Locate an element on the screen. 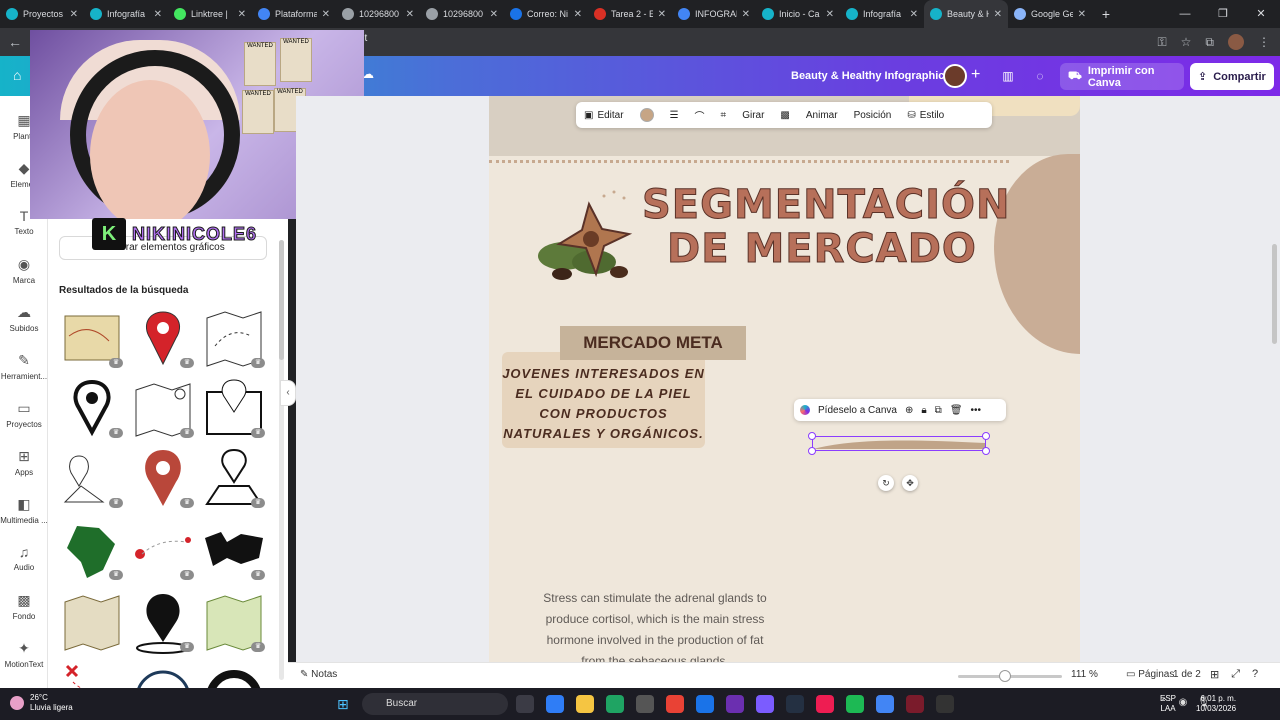 The width and height of the screenshot is (1280, 720). rail-item: ▭ Proyectos is located at coordinates (24, 414).